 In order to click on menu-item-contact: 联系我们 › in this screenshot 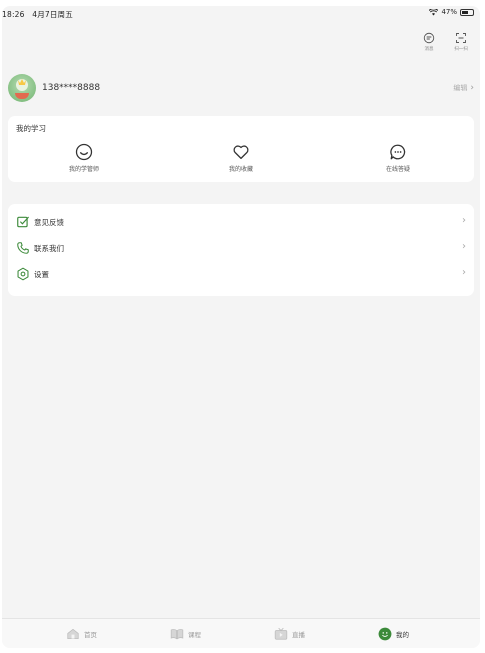, I will do `click(241, 248)`.